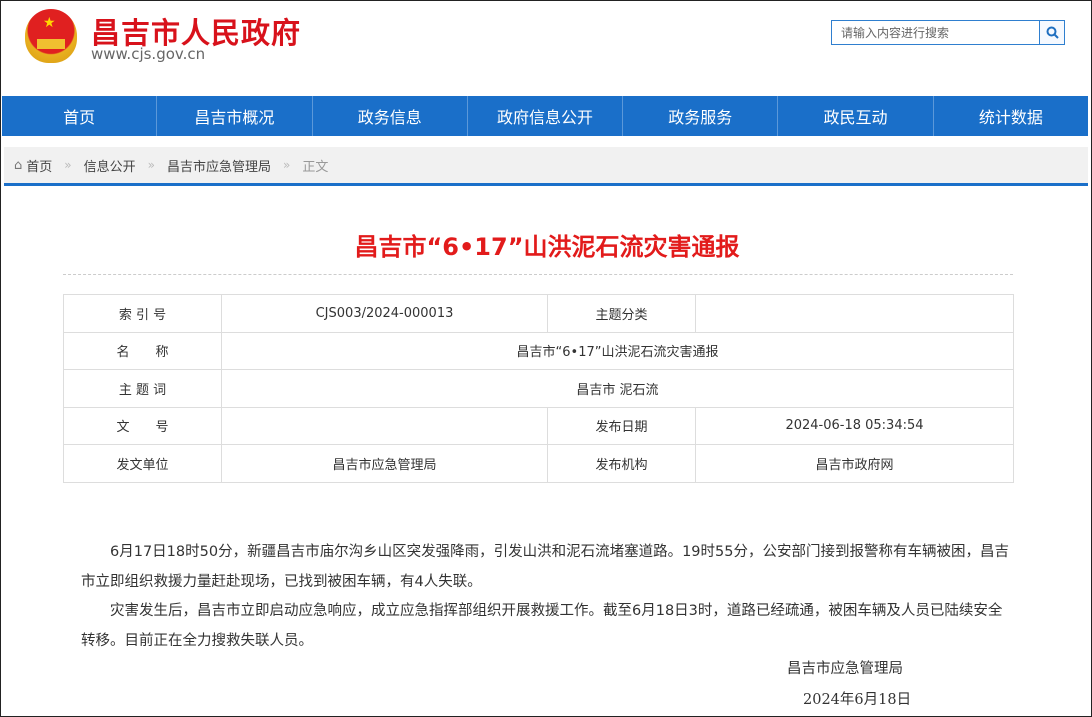 Image resolution: width=1092 pixels, height=717 pixels. Describe the element at coordinates (857, 700) in the screenshot. I see `sign-date: 2024年6月18日` at that location.